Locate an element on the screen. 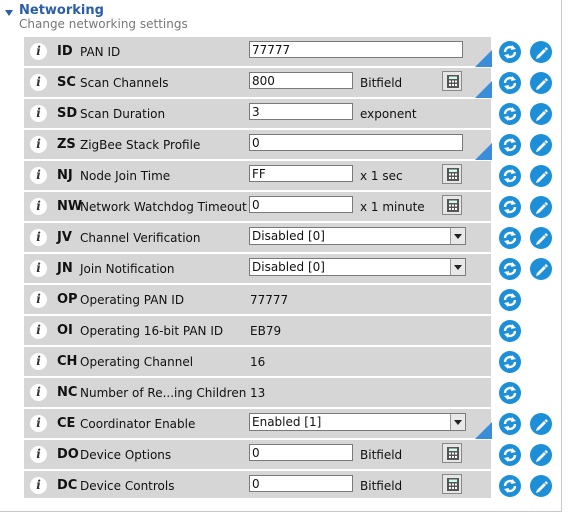 This screenshot has height=514, width=575. setting-row-zs: i ZS ZigBee Stack Profile is located at coordinates (299, 145).